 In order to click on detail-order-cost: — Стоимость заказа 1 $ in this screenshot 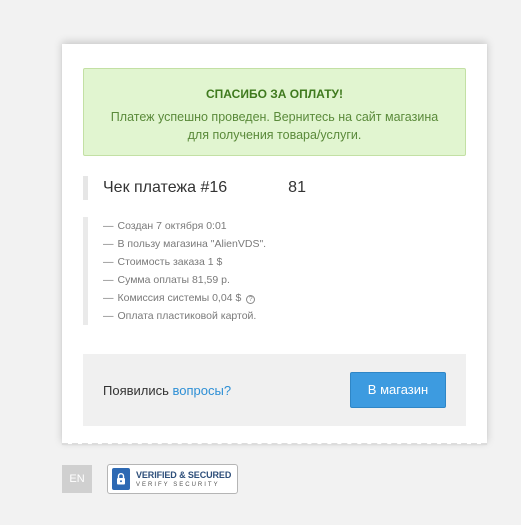, I will do `click(163, 262)`.